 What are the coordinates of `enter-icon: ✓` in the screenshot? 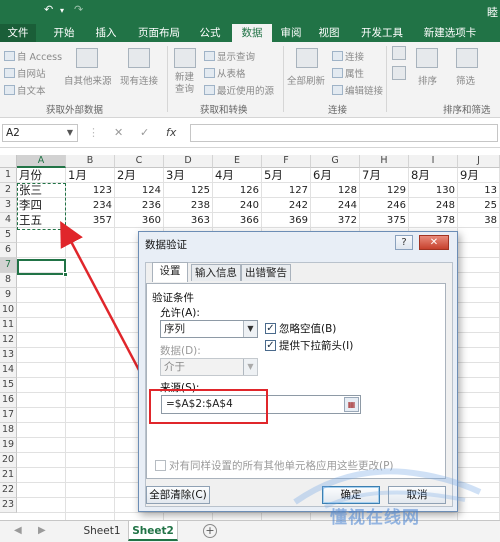 It's located at (144, 132).